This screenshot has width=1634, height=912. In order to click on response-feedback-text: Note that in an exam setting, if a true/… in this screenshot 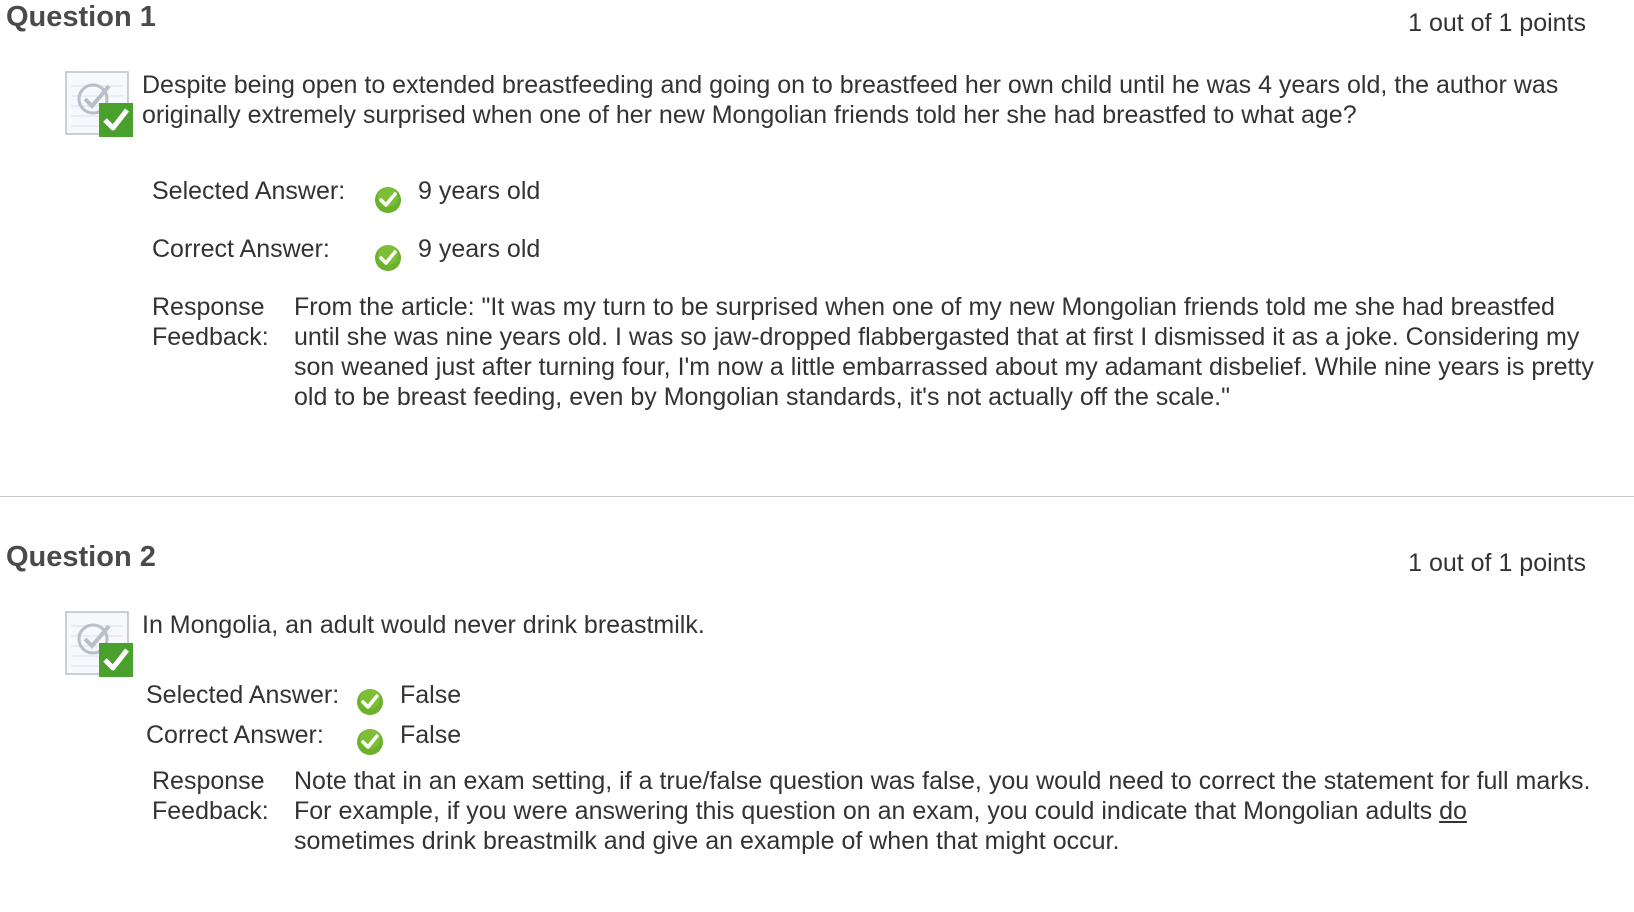, I will do `click(944, 811)`.